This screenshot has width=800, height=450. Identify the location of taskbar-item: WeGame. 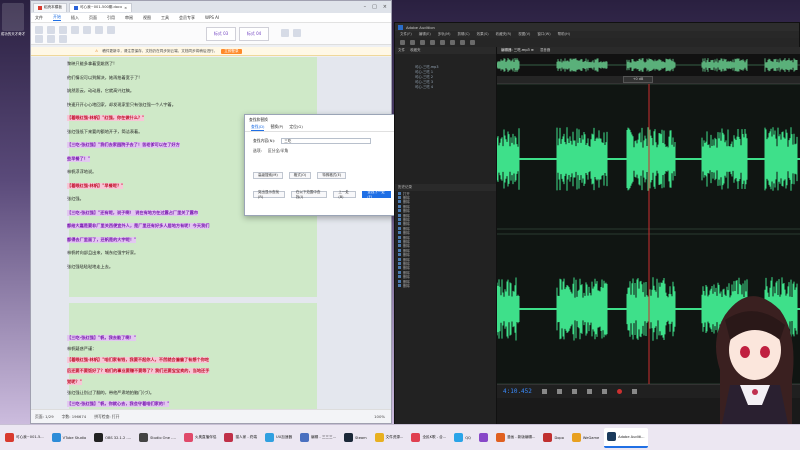
(585, 438).